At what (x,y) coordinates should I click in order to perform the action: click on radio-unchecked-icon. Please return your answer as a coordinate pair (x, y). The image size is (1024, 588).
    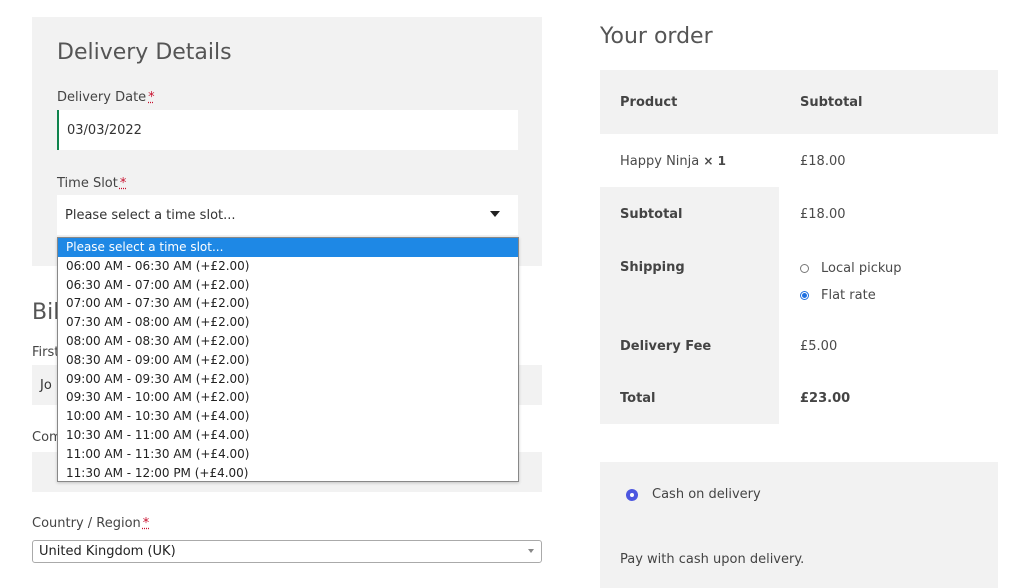
    Looking at the image, I should click on (804, 268).